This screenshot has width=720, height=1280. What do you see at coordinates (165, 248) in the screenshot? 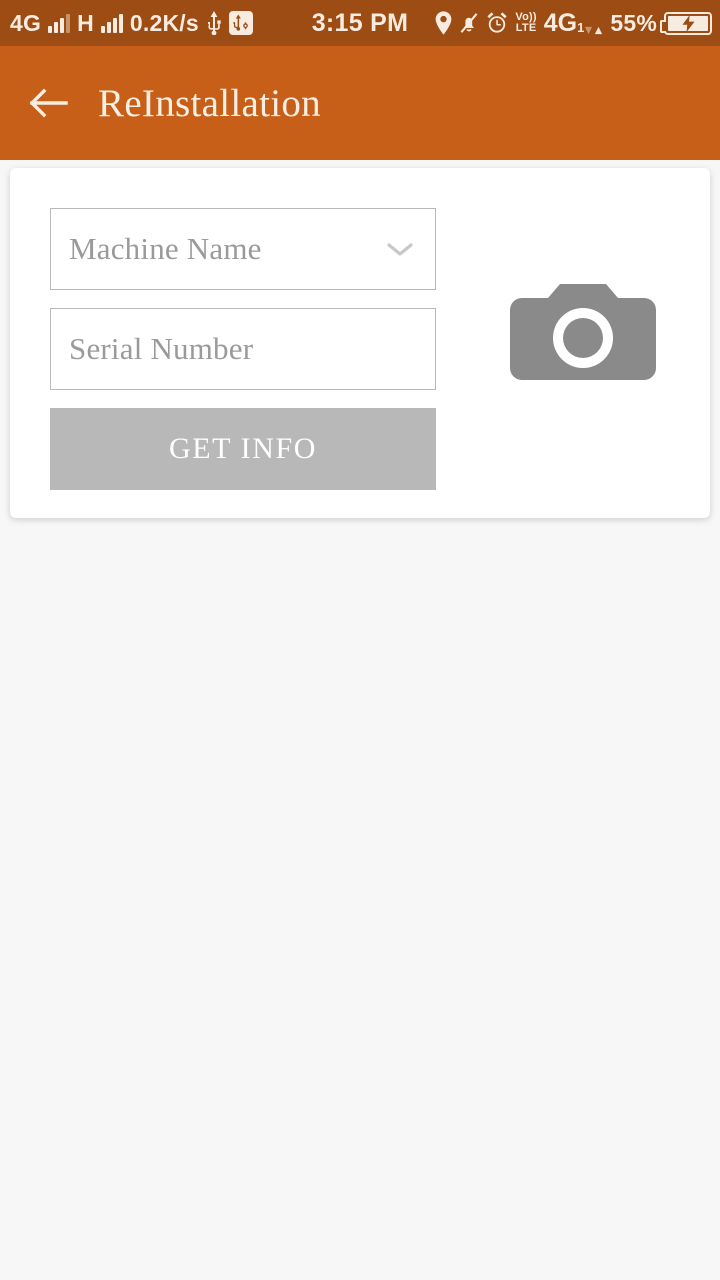
I see `machine-name-placeholder: Machine Name` at bounding box center [165, 248].